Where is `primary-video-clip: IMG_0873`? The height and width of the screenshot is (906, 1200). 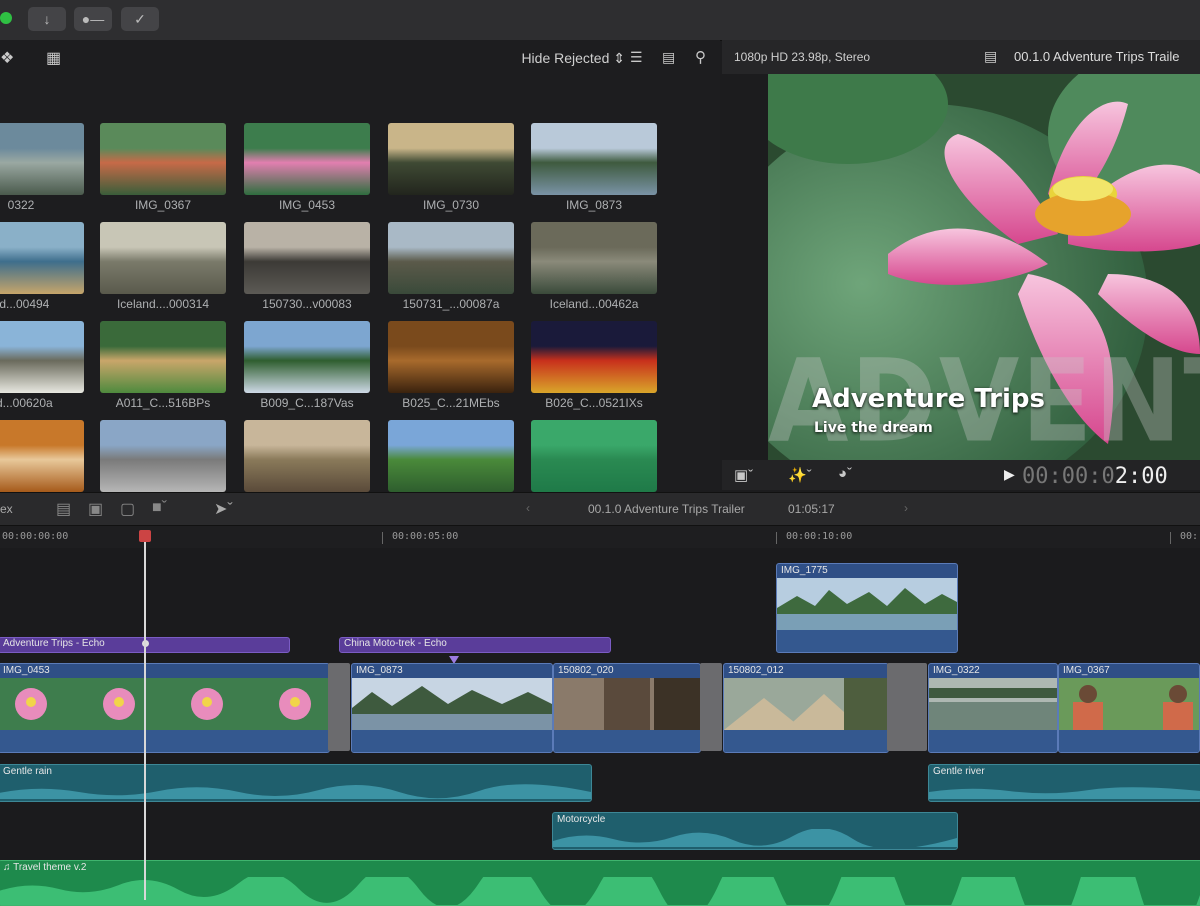 primary-video-clip: IMG_0873 is located at coordinates (452, 708).